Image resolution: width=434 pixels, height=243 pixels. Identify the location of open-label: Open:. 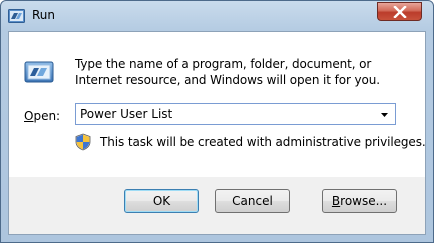
(42, 116).